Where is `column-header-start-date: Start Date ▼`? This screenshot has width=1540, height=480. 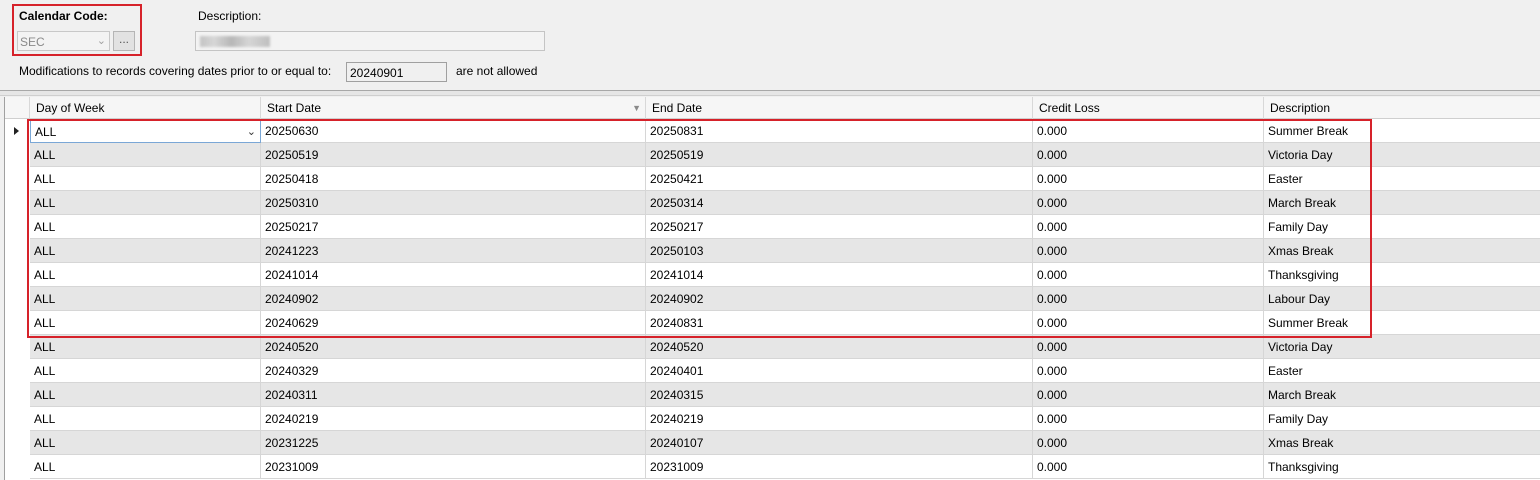 column-header-start-date: Start Date ▼ is located at coordinates (453, 108).